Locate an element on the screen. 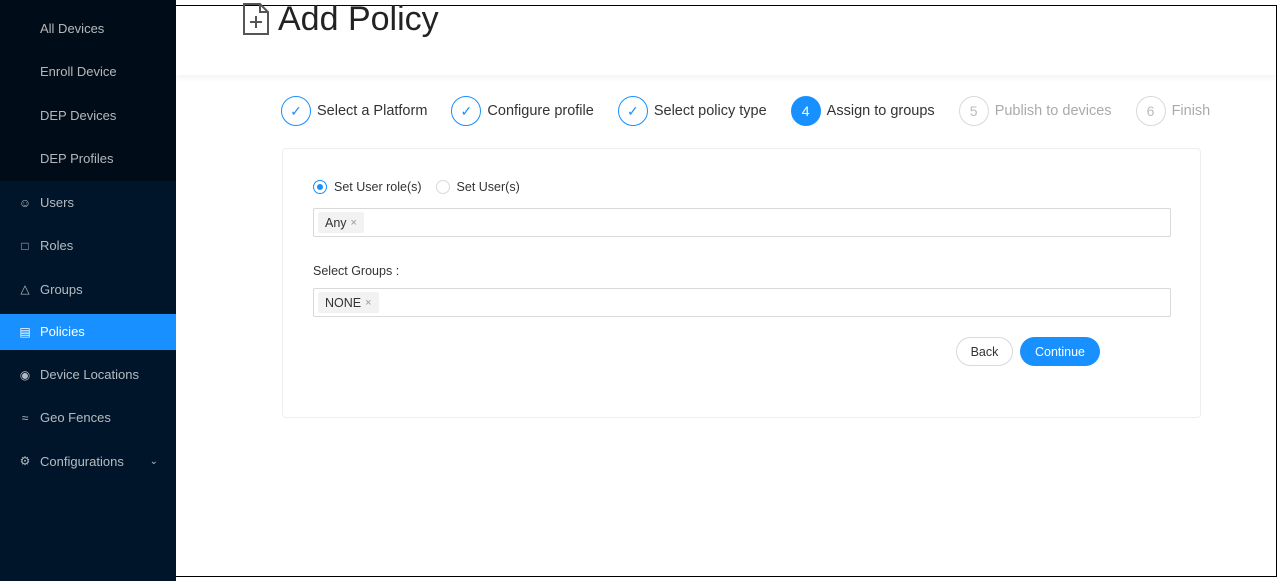 This screenshot has height=581, width=1279. step-label: Select policy type is located at coordinates (710, 111).